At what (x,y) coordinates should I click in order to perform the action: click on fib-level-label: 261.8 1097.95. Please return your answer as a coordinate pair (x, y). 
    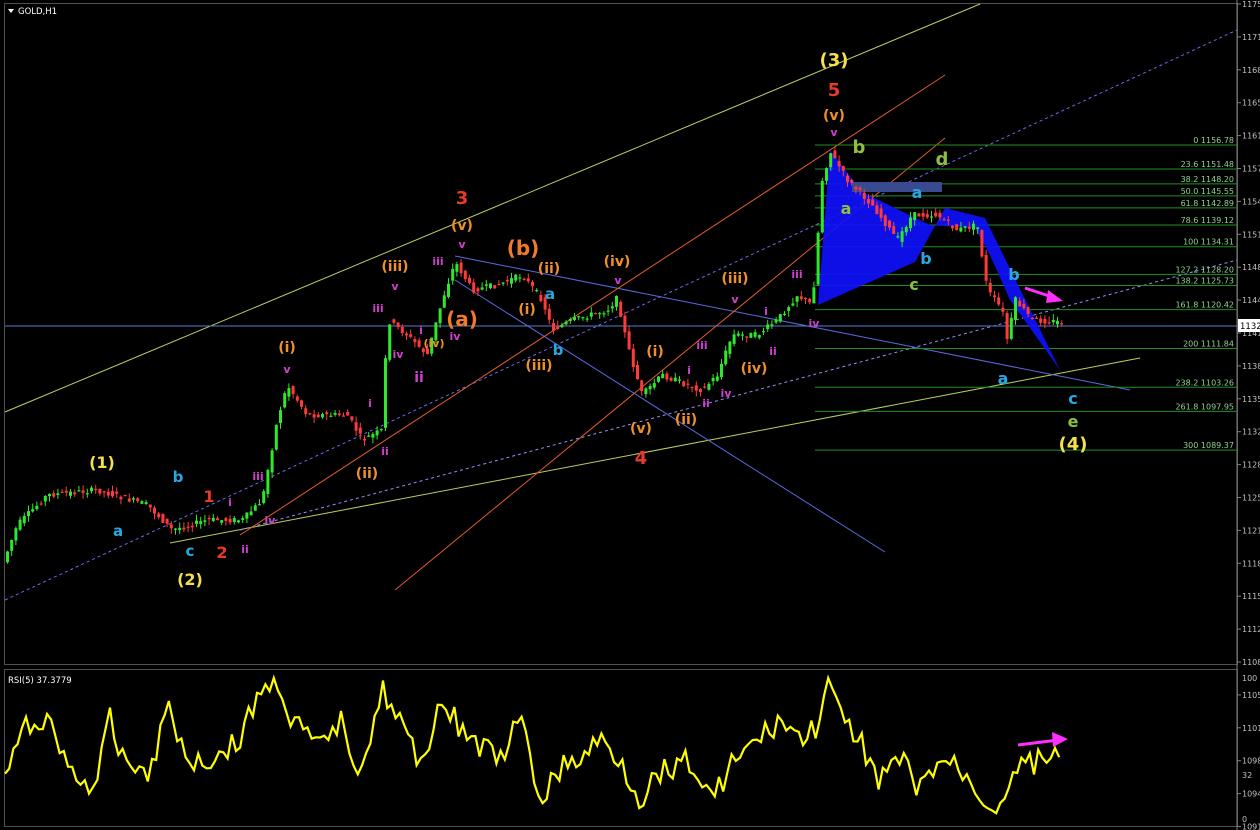
    Looking at the image, I should click on (1204, 406).